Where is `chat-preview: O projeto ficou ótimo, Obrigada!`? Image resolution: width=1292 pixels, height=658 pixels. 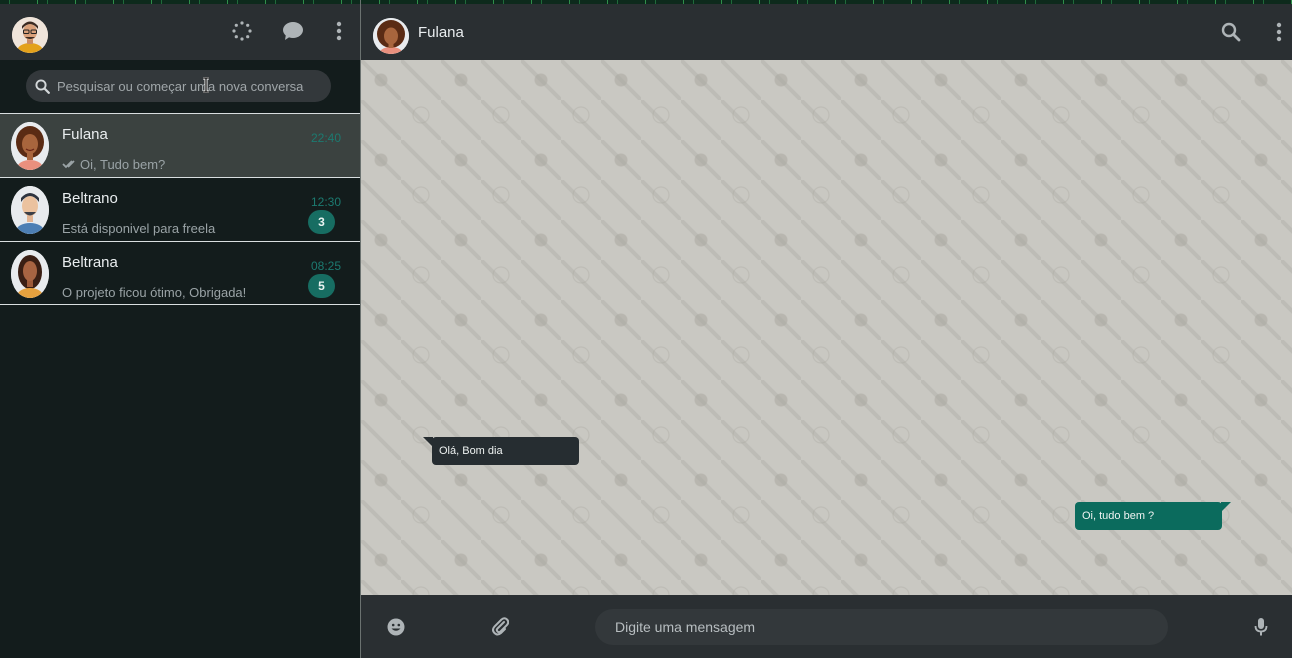
chat-preview: O projeto ficou ótimo, Obrigada! is located at coordinates (154, 292).